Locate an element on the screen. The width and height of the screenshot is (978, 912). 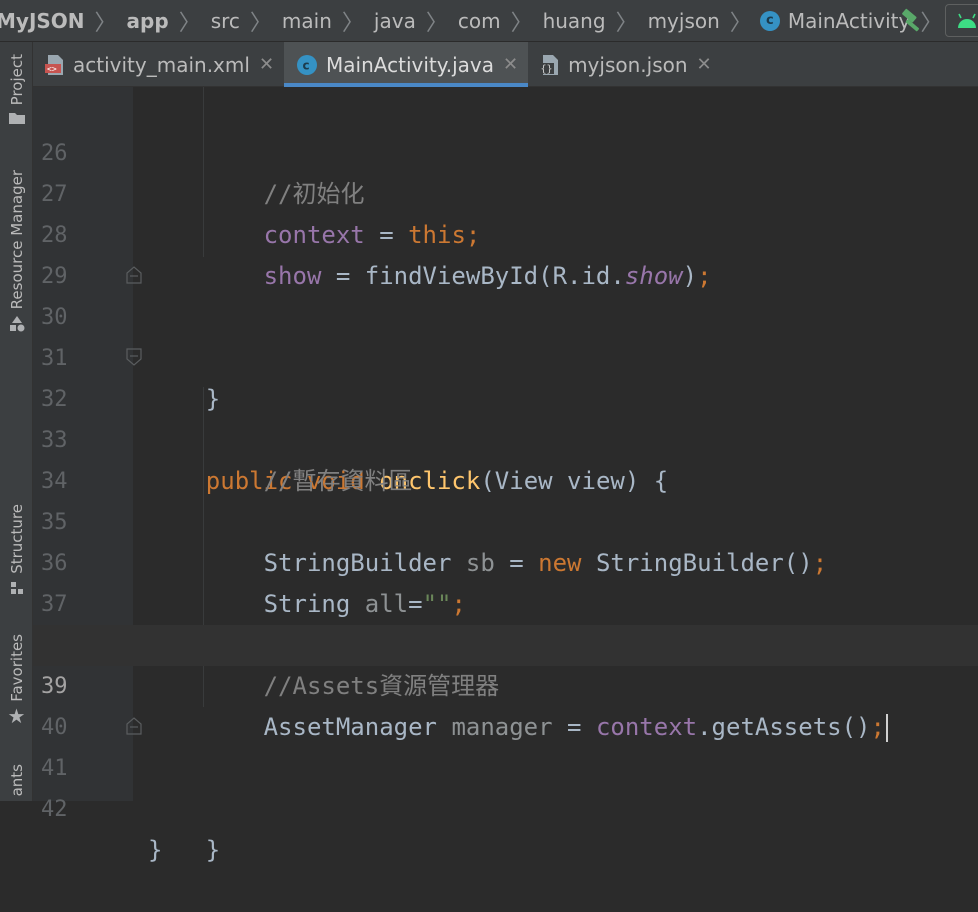
folder-icon is located at coordinates (16, 119).